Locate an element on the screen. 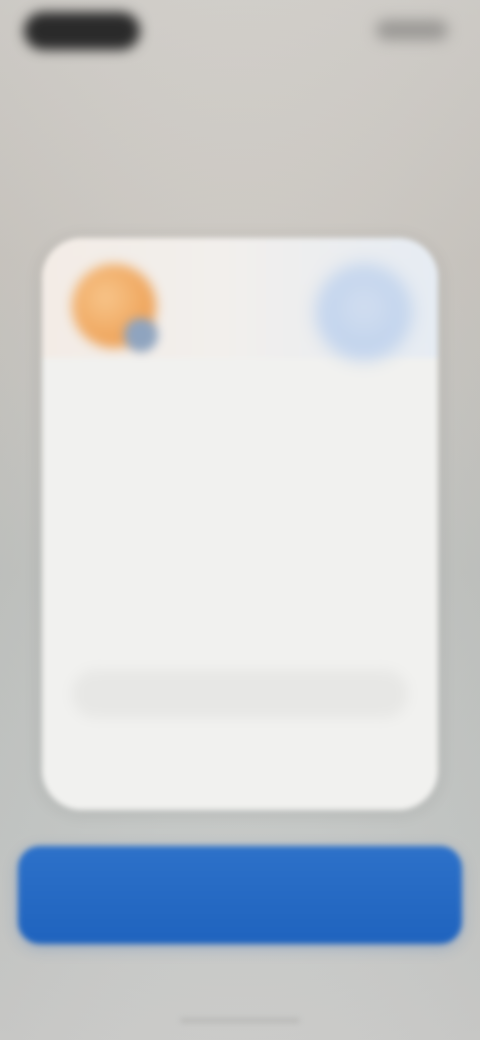 Image resolution: width=480 pixels, height=1040 pixels. dialog-secondary-button is located at coordinates (240, 694).